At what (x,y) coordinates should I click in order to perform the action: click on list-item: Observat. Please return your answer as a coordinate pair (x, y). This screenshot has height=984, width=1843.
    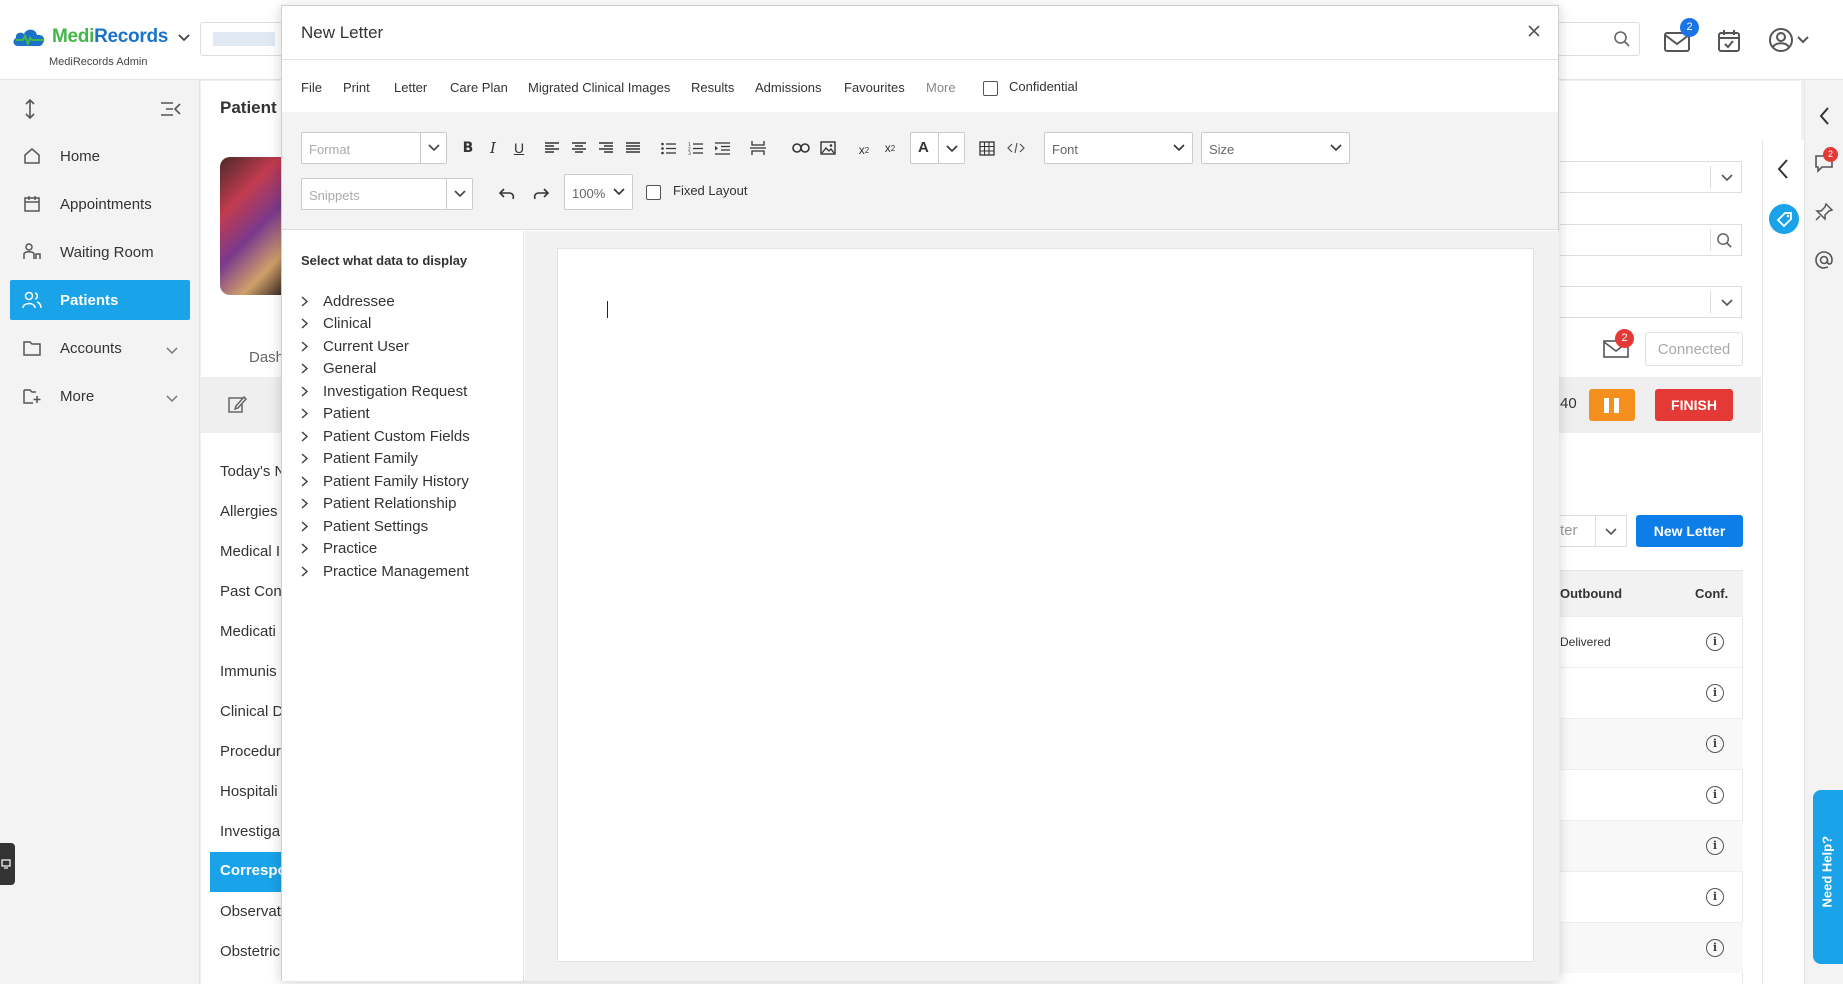
    Looking at the image, I should click on (250, 911).